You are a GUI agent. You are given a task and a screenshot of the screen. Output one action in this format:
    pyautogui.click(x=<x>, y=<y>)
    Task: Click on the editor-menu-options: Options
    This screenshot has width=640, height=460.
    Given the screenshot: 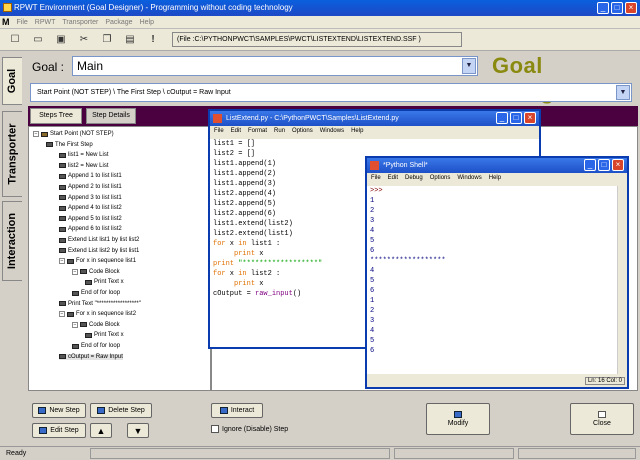 What is the action you would take?
    pyautogui.click(x=302, y=131)
    